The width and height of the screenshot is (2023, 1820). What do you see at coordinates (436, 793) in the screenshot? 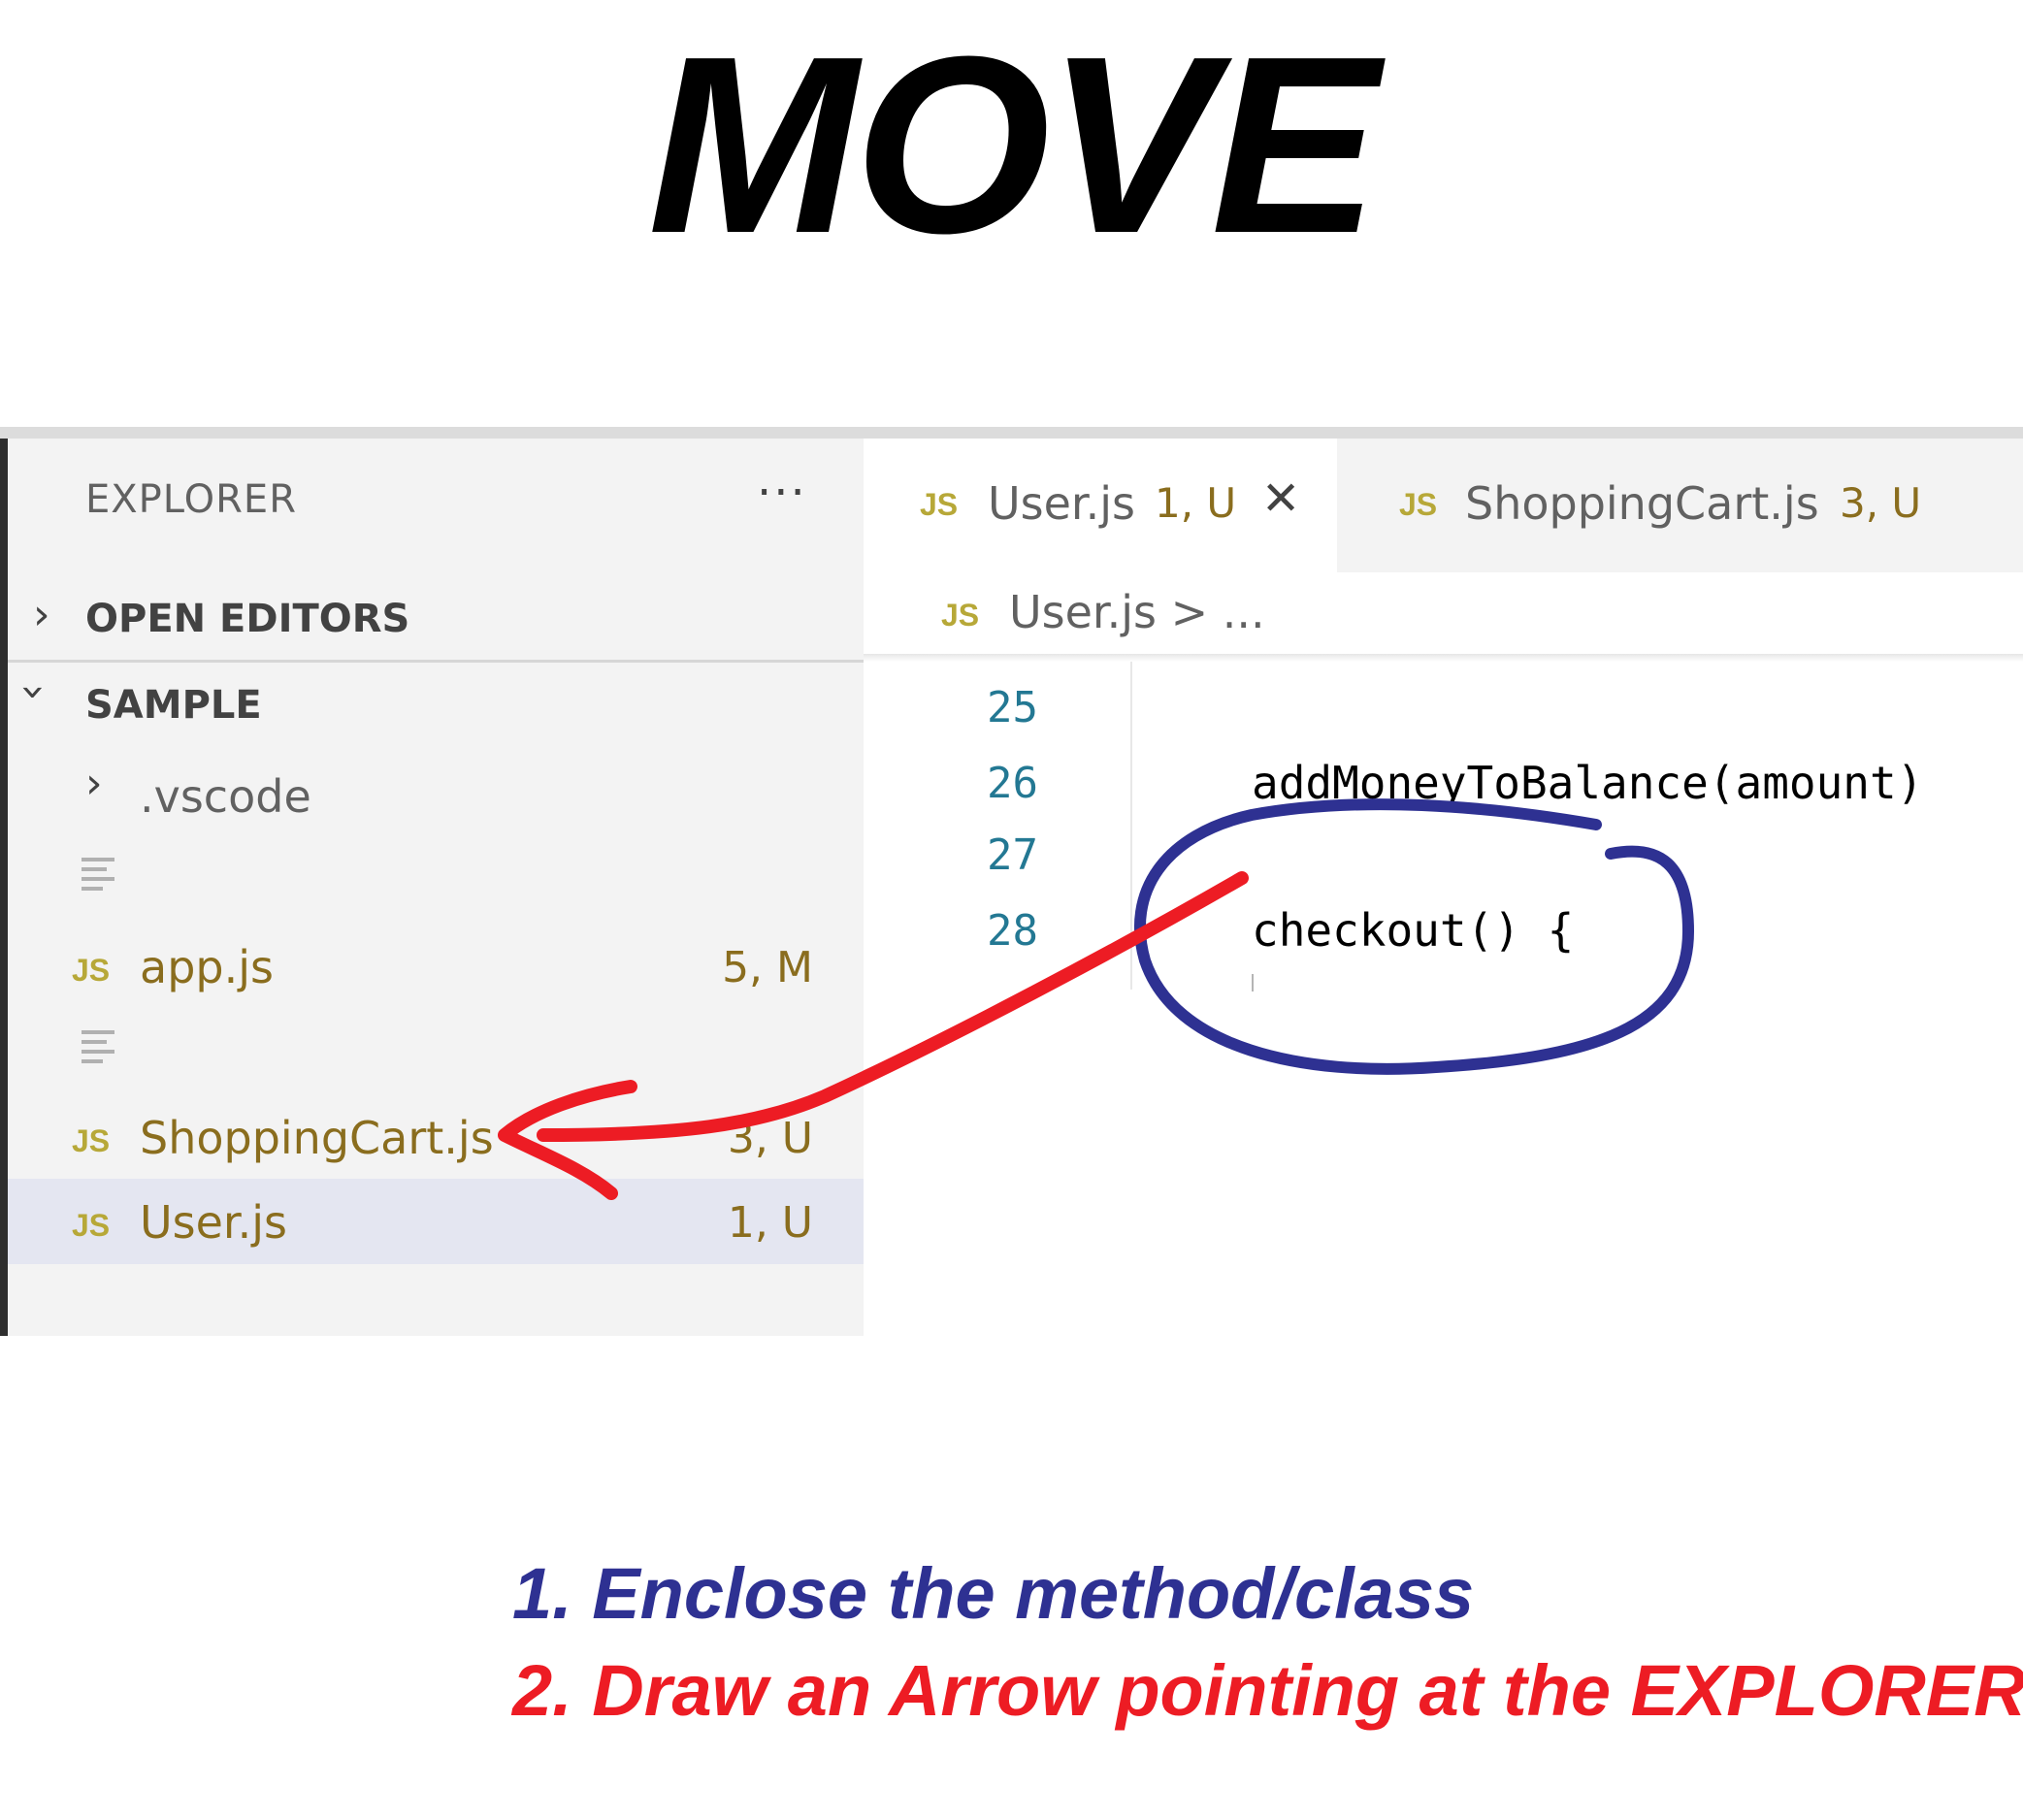
I see `folder-item-vscode: › .vscode` at bounding box center [436, 793].